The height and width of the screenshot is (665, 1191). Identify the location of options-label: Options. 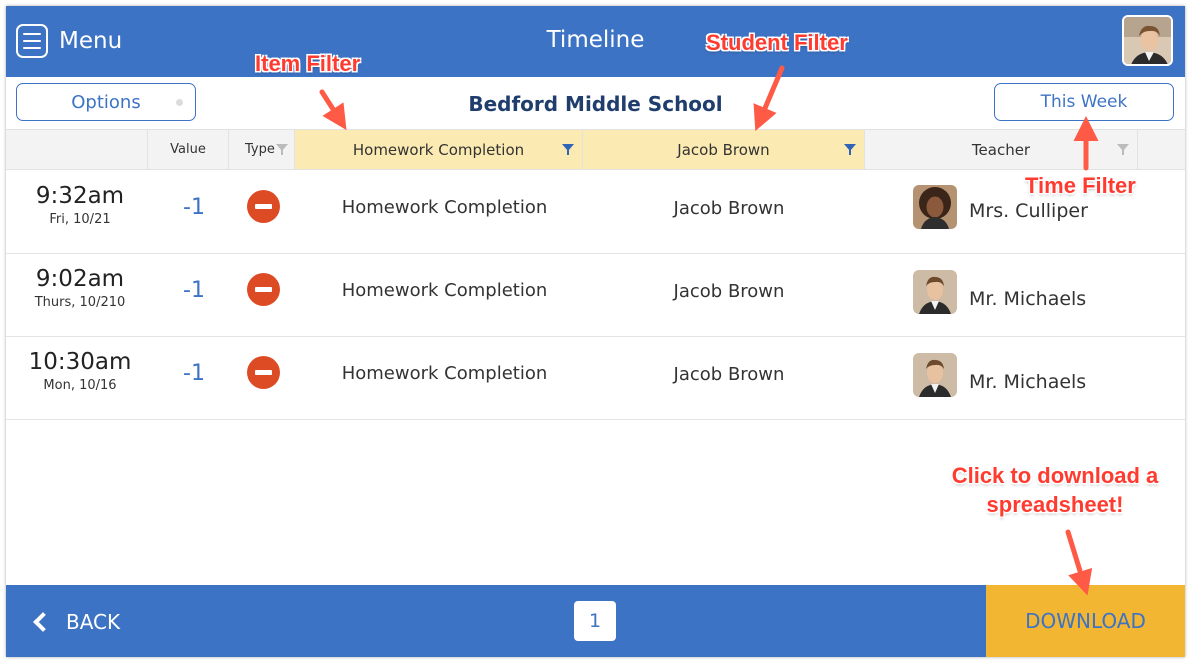
(106, 102).